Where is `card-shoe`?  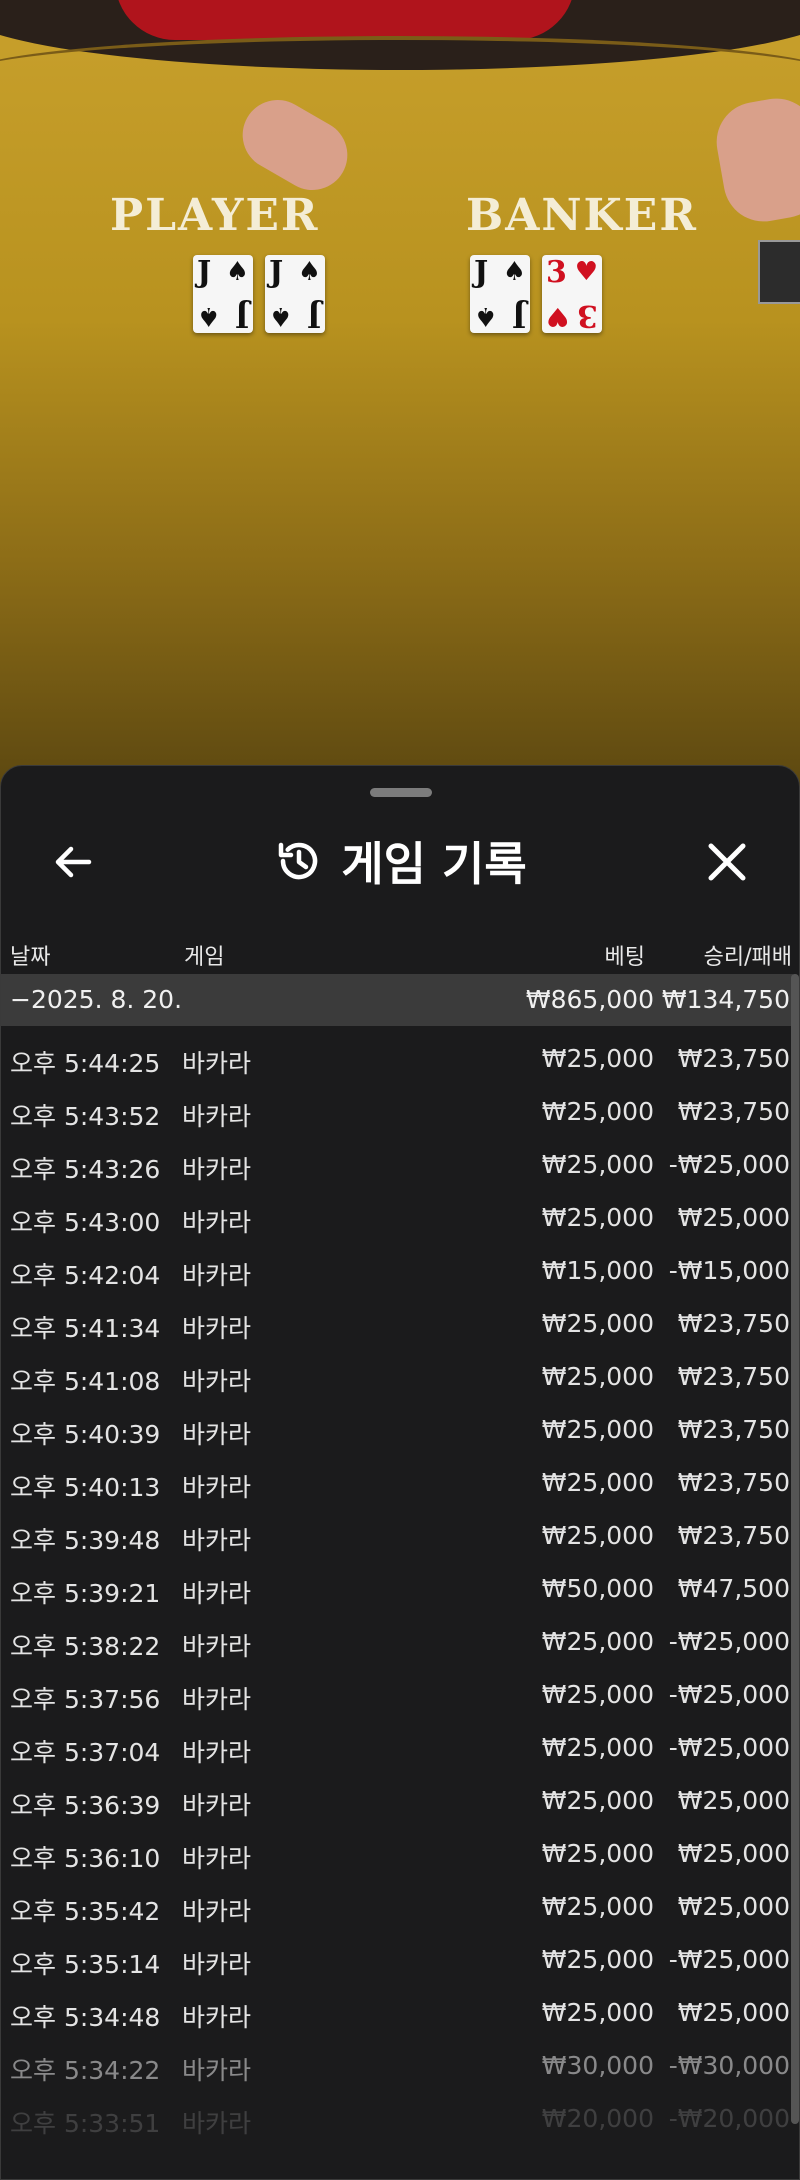
card-shoe is located at coordinates (779, 272).